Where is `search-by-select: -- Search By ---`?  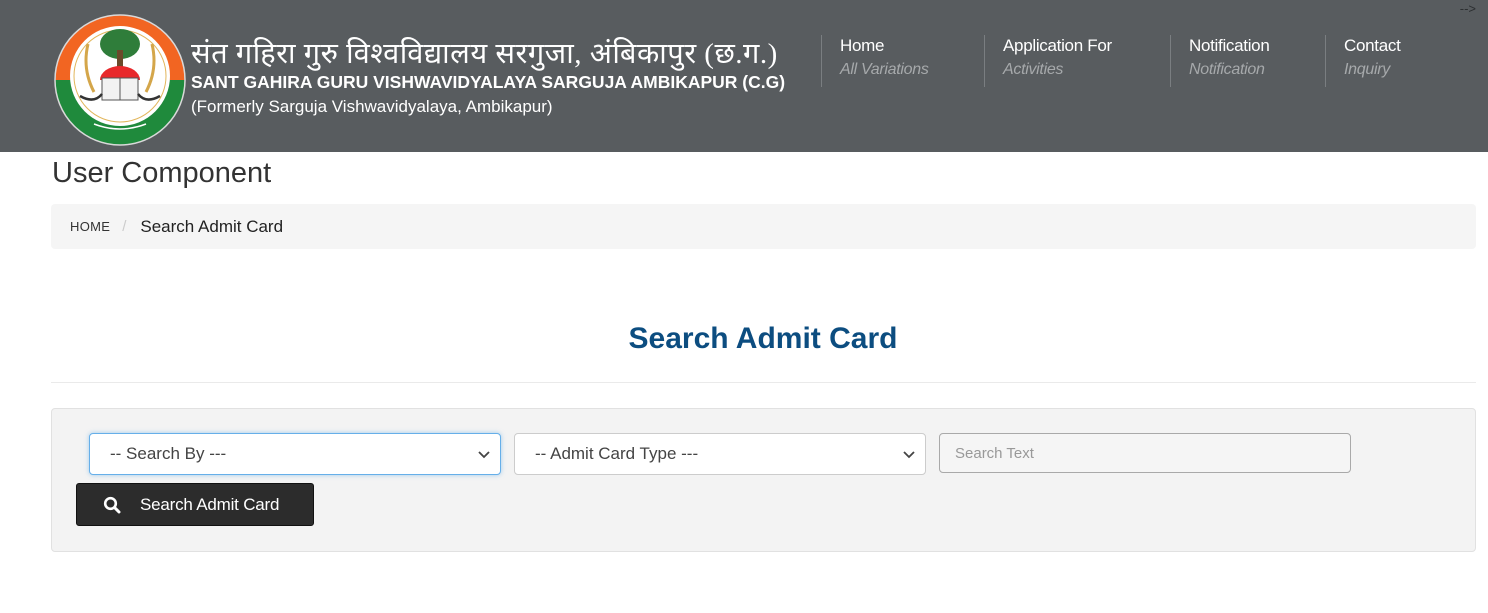
search-by-select: -- Search By --- is located at coordinates (295, 454).